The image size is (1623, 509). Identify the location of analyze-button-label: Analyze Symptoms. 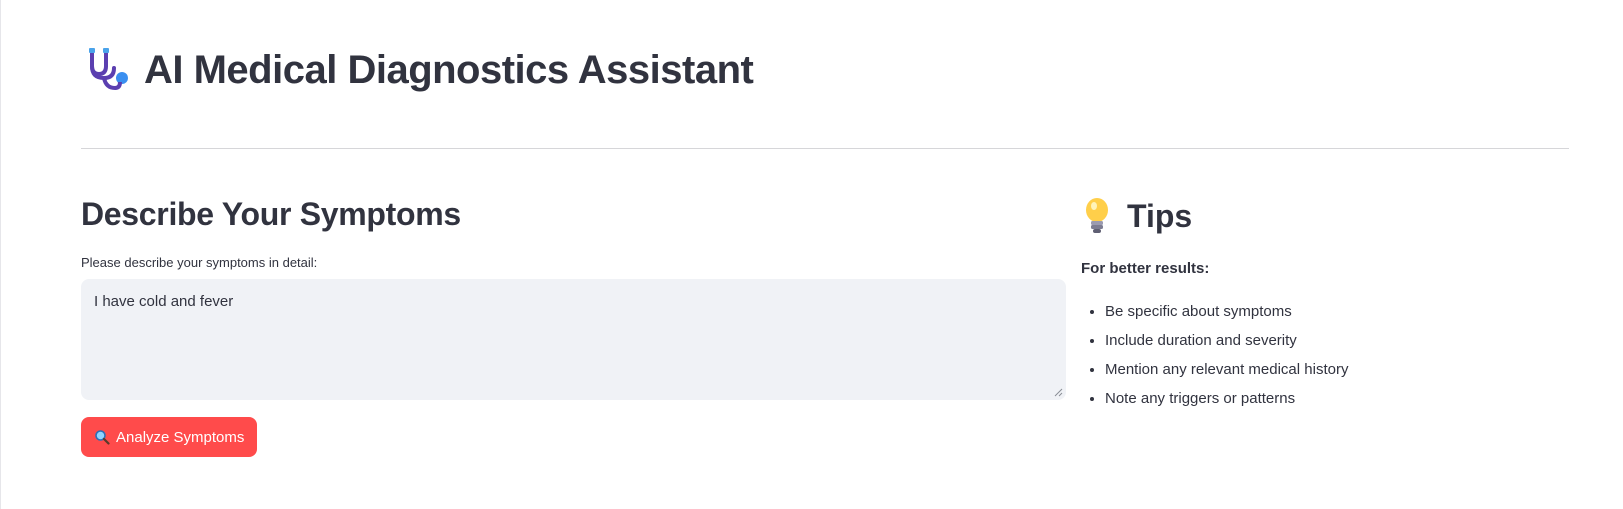
(180, 437).